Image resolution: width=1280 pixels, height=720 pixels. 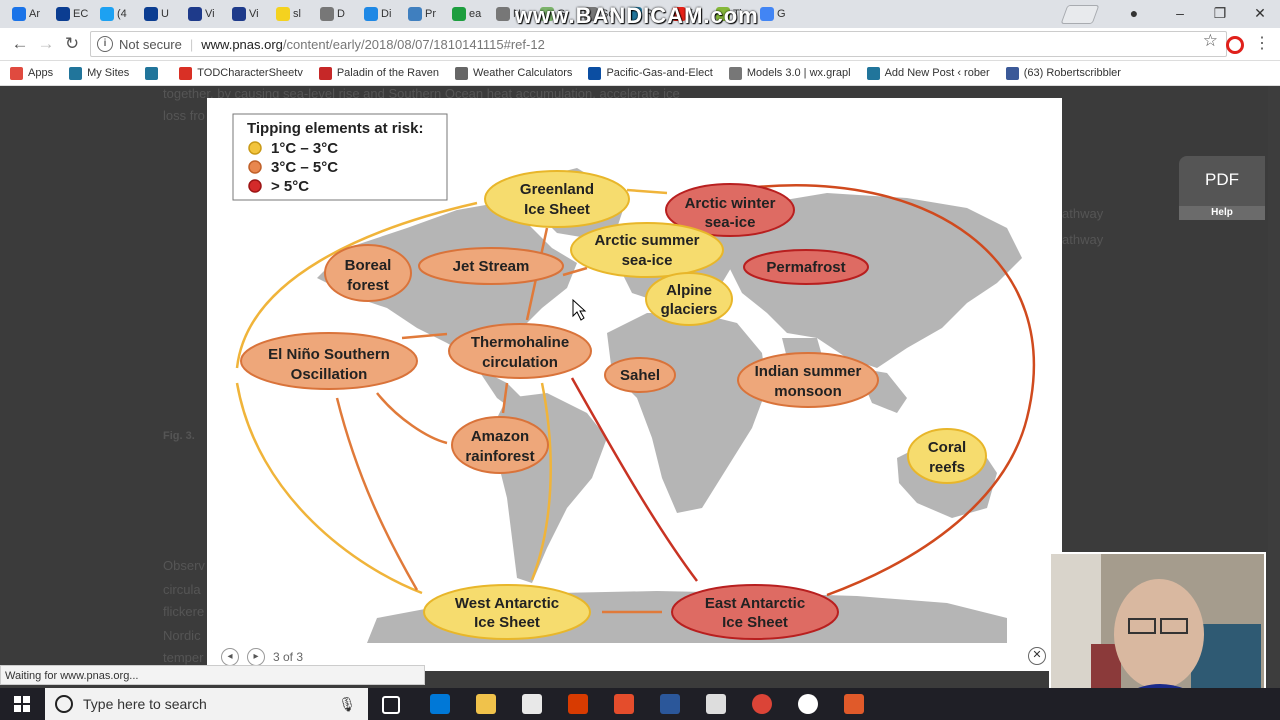 I want to click on bookmark-item: Paladin of the Raven, so click(x=378, y=73).